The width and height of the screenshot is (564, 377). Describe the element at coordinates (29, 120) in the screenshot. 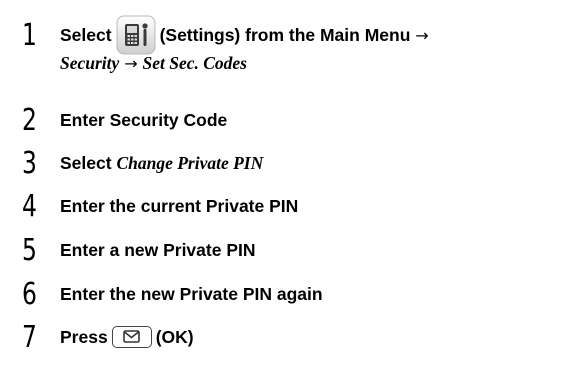

I see `step-number: 2` at that location.